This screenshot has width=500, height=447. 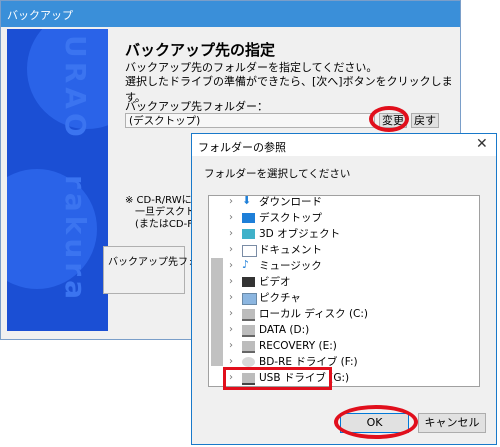 I want to click on usb-drive-highlight, so click(x=277, y=378).